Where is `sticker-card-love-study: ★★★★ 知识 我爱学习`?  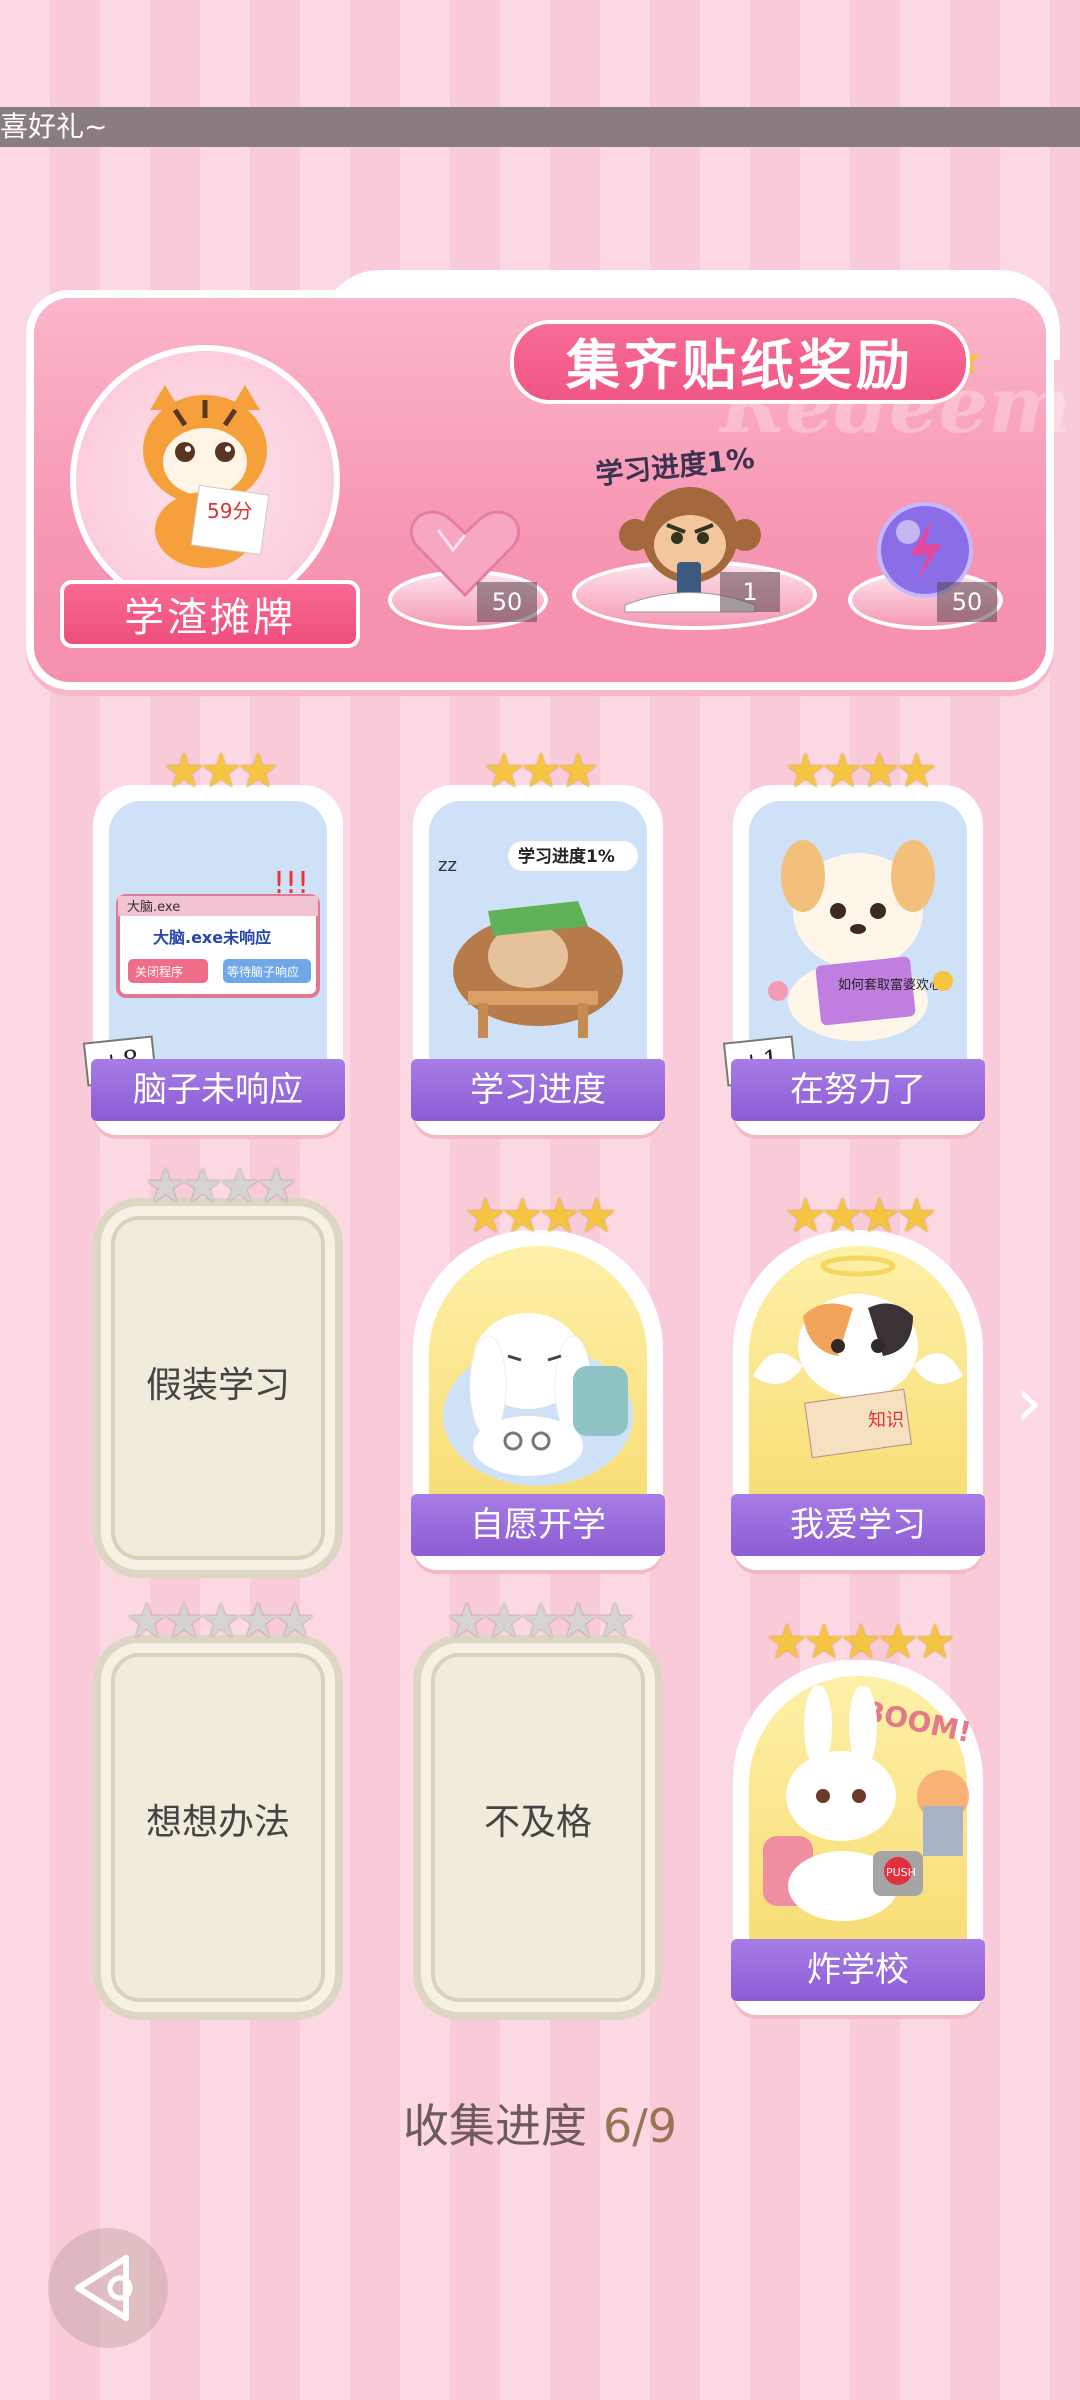 sticker-card-love-study: ★★★★ 知识 我爱学习 is located at coordinates (858, 1379).